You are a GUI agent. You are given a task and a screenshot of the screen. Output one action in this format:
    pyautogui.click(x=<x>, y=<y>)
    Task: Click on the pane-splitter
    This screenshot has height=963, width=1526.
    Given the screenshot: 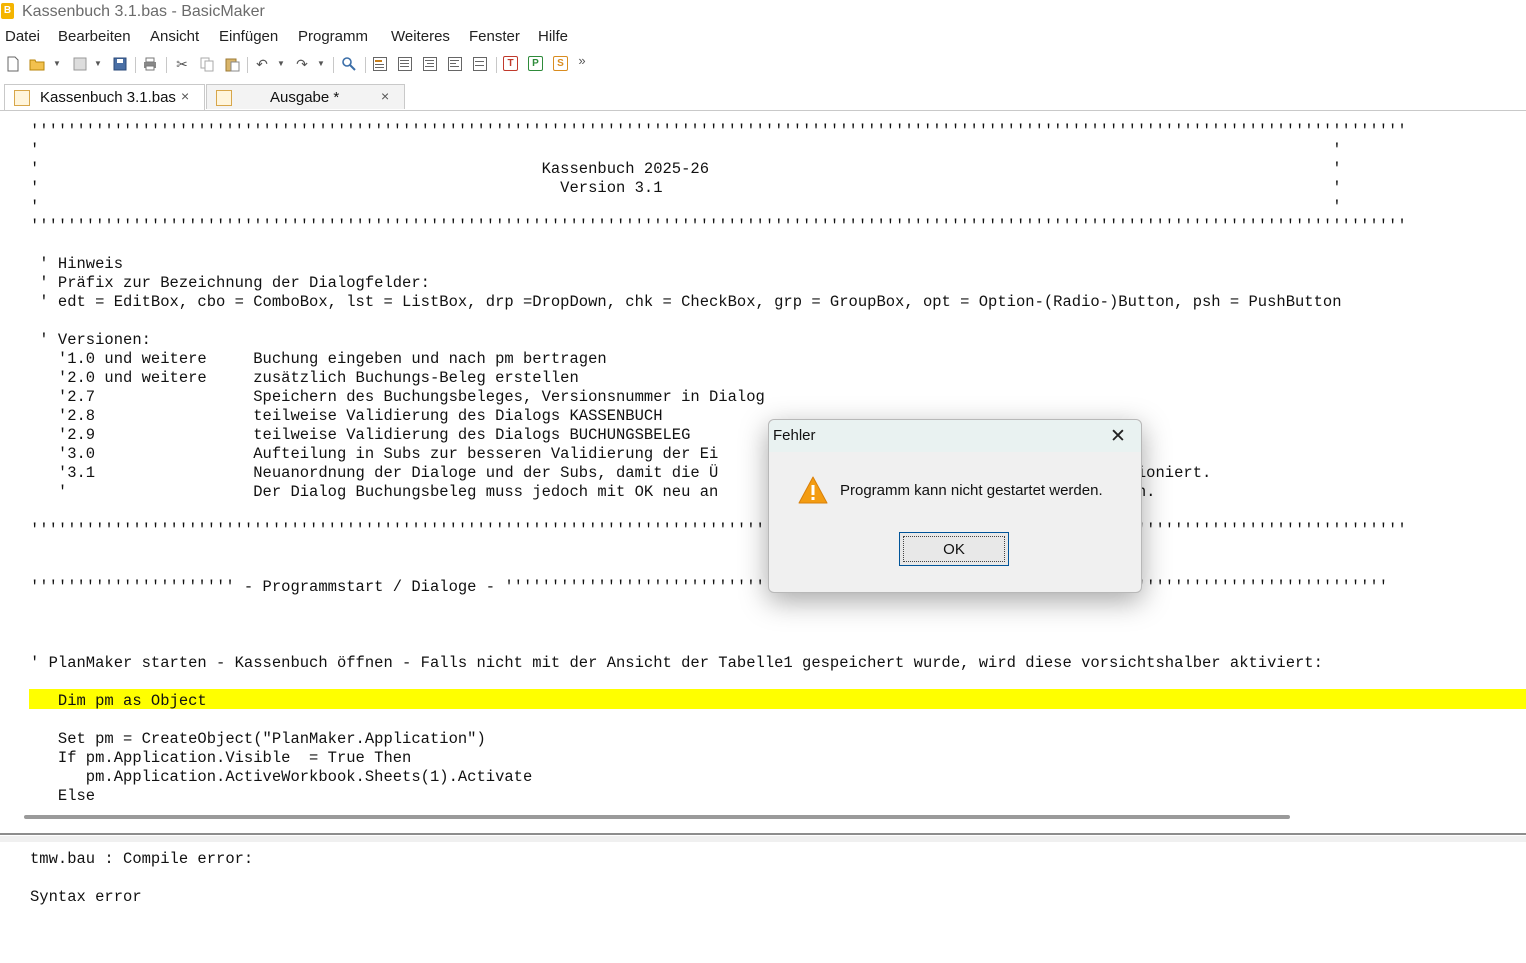 What is the action you would take?
    pyautogui.click(x=763, y=834)
    